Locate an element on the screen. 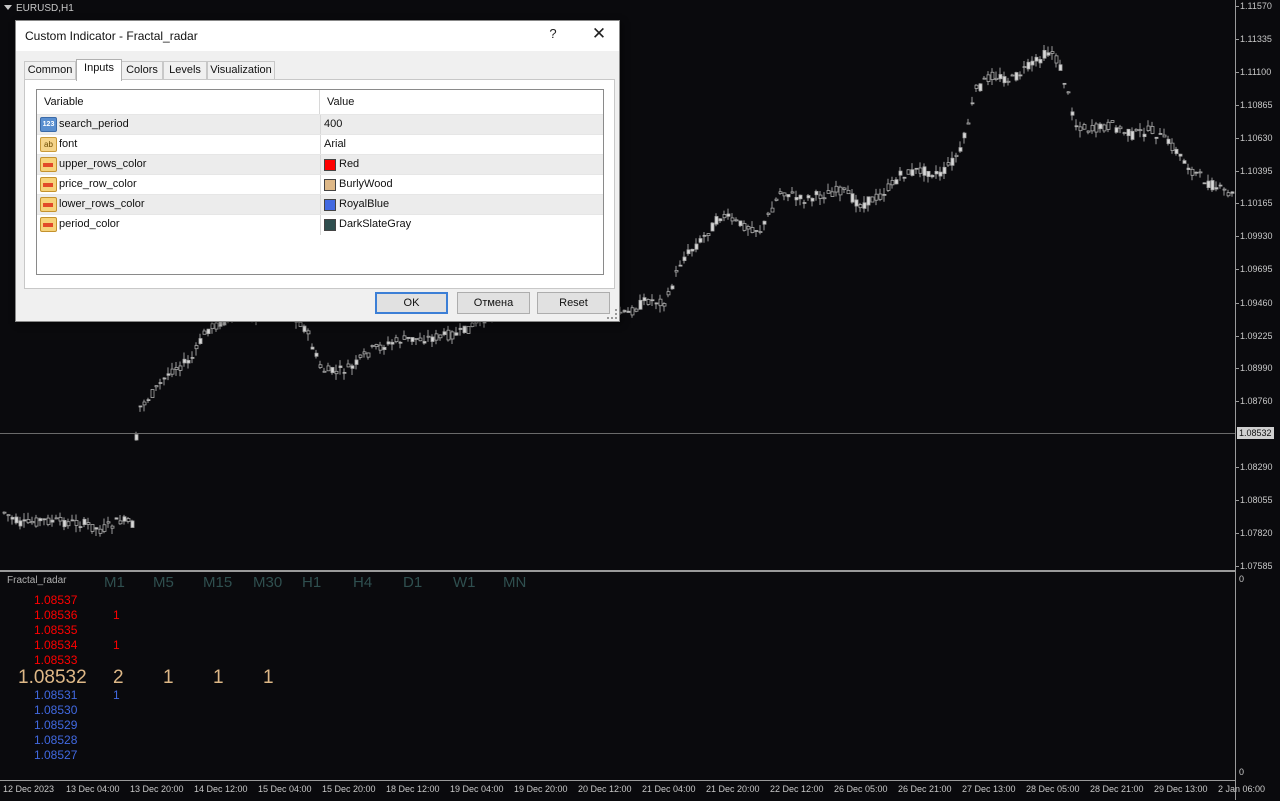  radar-price: 1.08534 is located at coordinates (56, 645).